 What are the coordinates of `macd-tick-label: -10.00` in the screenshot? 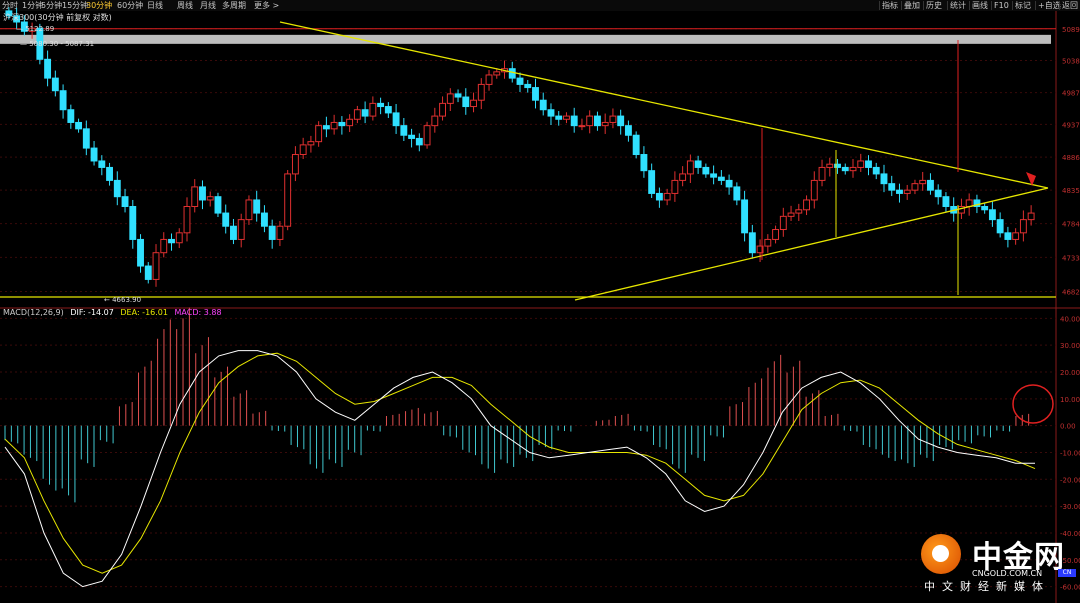 It's located at (1070, 453).